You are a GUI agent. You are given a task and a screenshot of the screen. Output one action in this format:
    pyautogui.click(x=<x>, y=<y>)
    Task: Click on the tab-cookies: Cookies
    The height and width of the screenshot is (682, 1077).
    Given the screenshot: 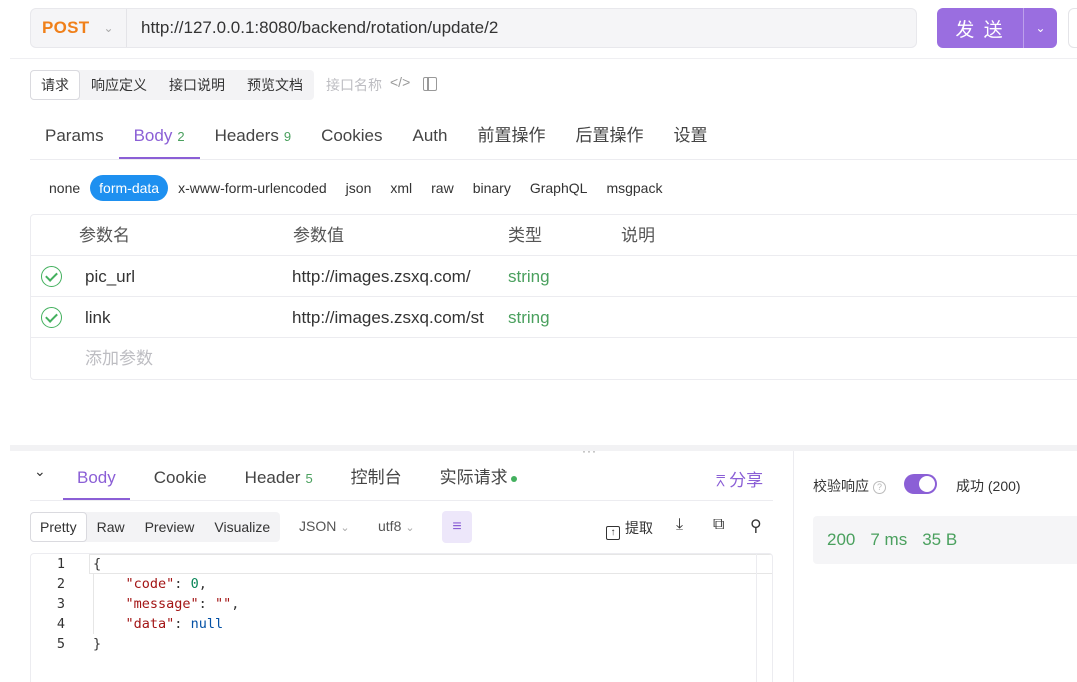 What is the action you would take?
    pyautogui.click(x=351, y=135)
    